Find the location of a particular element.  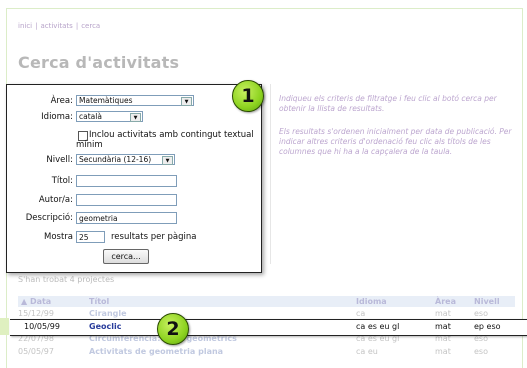

row-title-link: Cirangle is located at coordinates (108, 313).